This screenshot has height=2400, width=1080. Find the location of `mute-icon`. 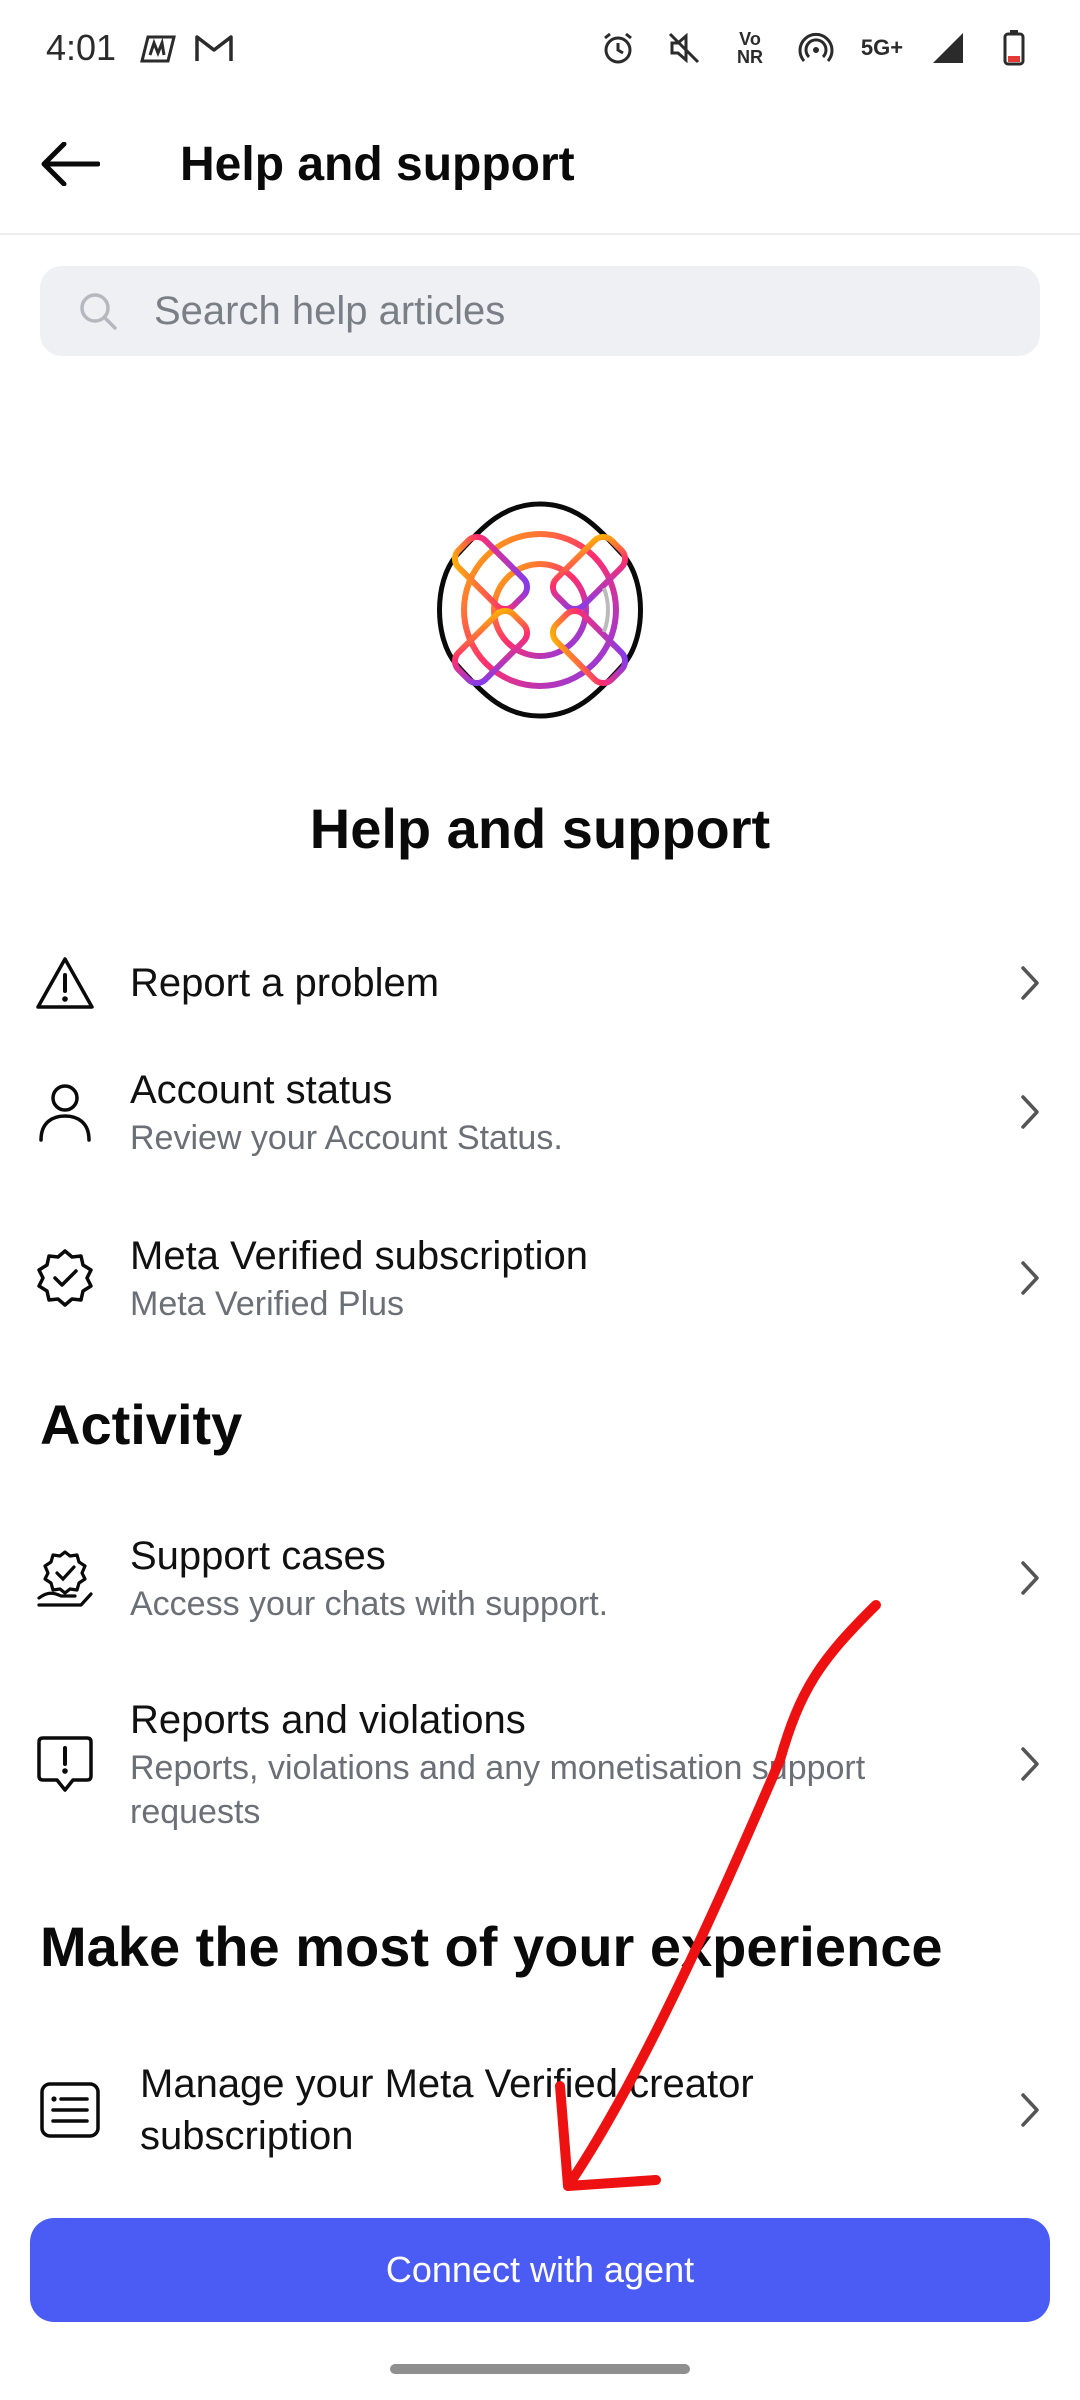

mute-icon is located at coordinates (684, 48).